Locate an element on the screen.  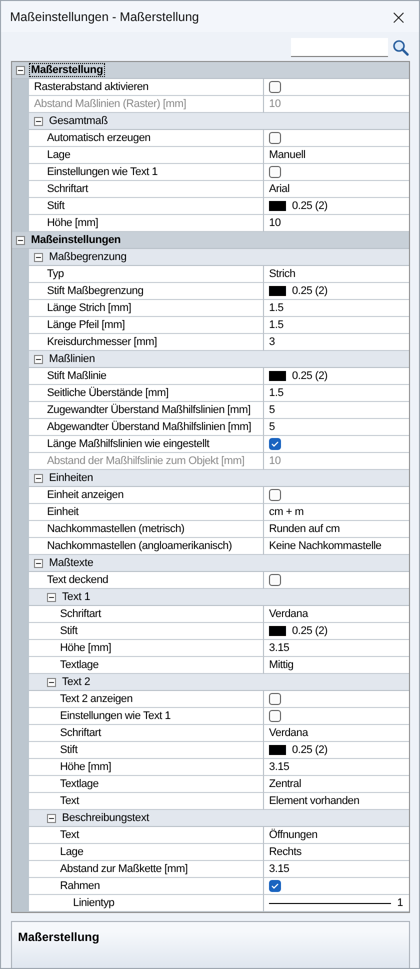
property-value: Zentral is located at coordinates (285, 784).